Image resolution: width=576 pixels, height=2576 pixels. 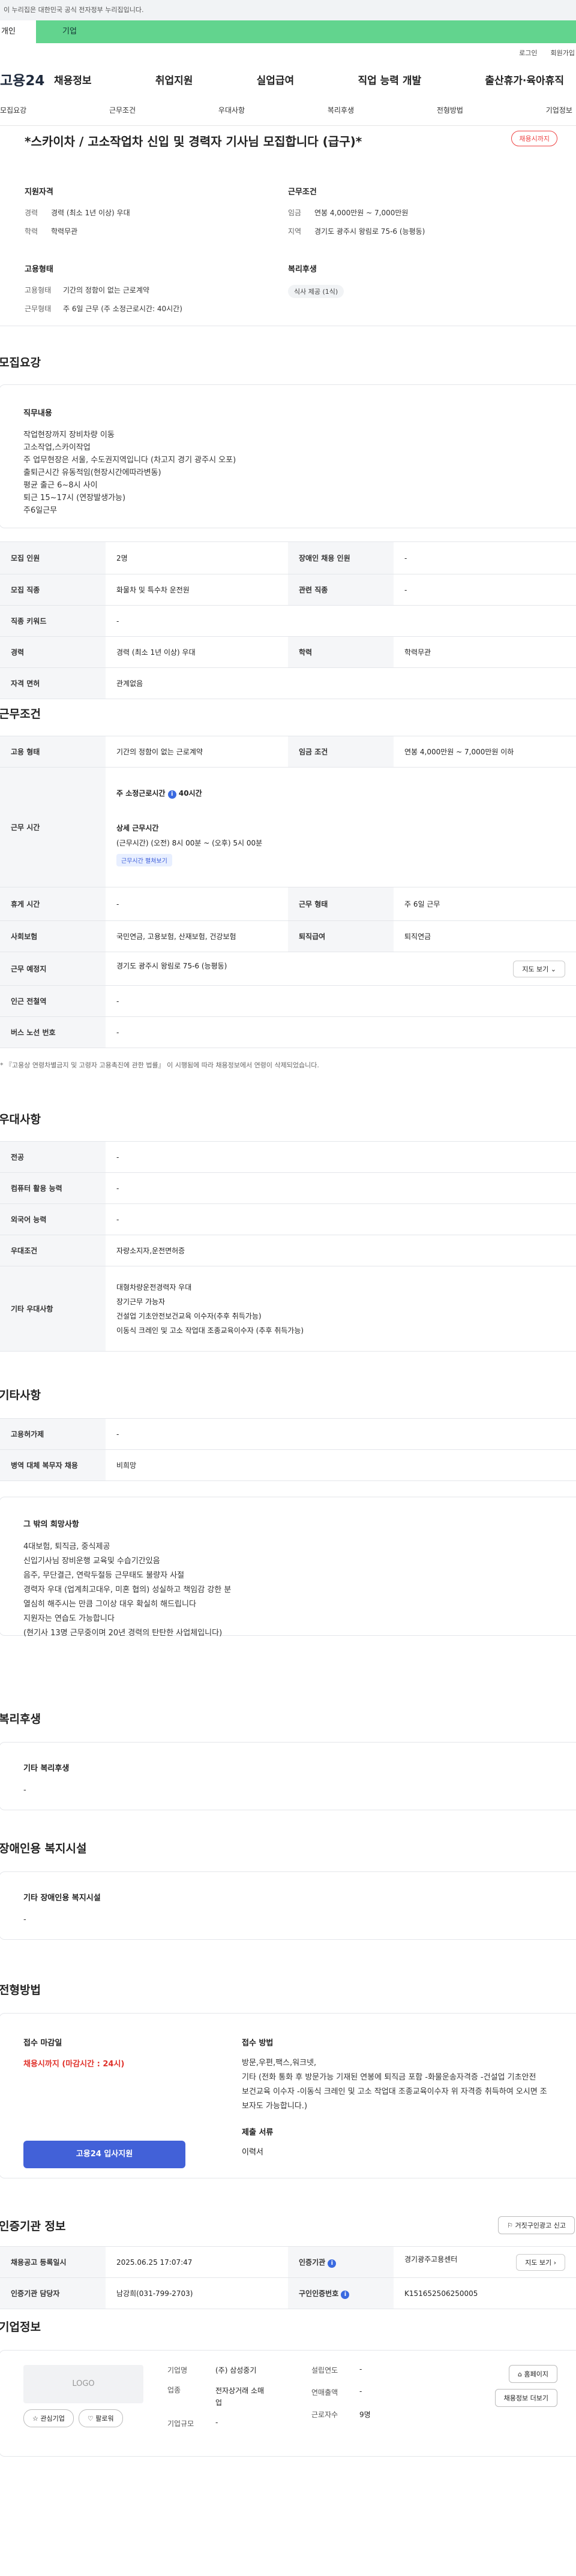 I want to click on anchor-welfare: 복리후생, so click(x=341, y=110).